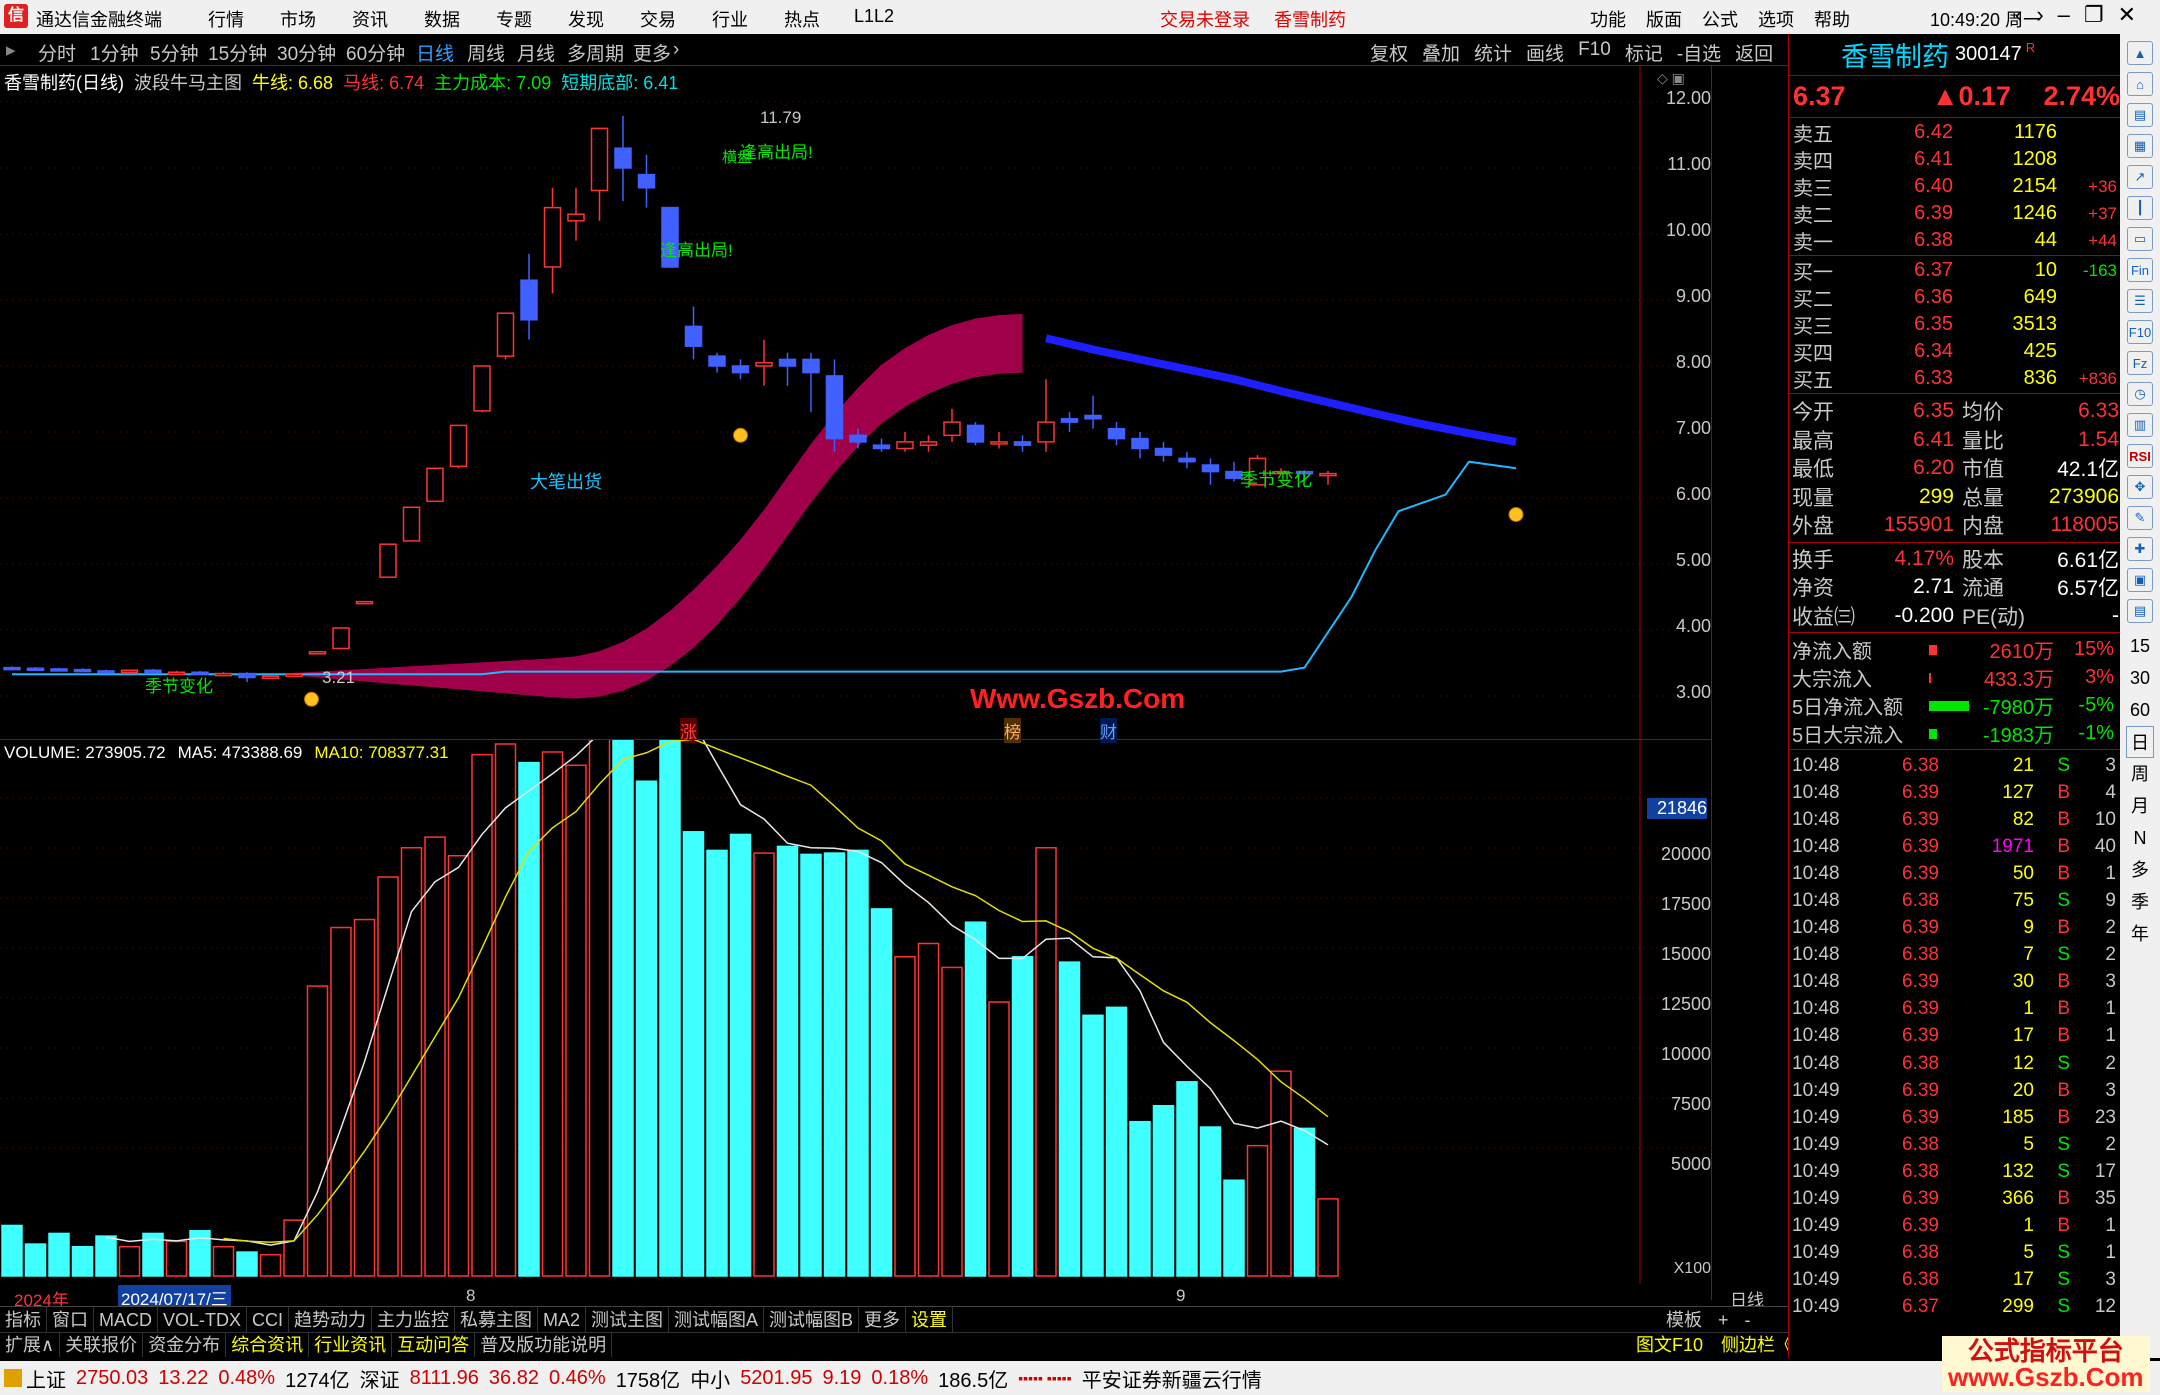 The image size is (2160, 1395). I want to click on kline-icon: ┃, so click(2140, 208).